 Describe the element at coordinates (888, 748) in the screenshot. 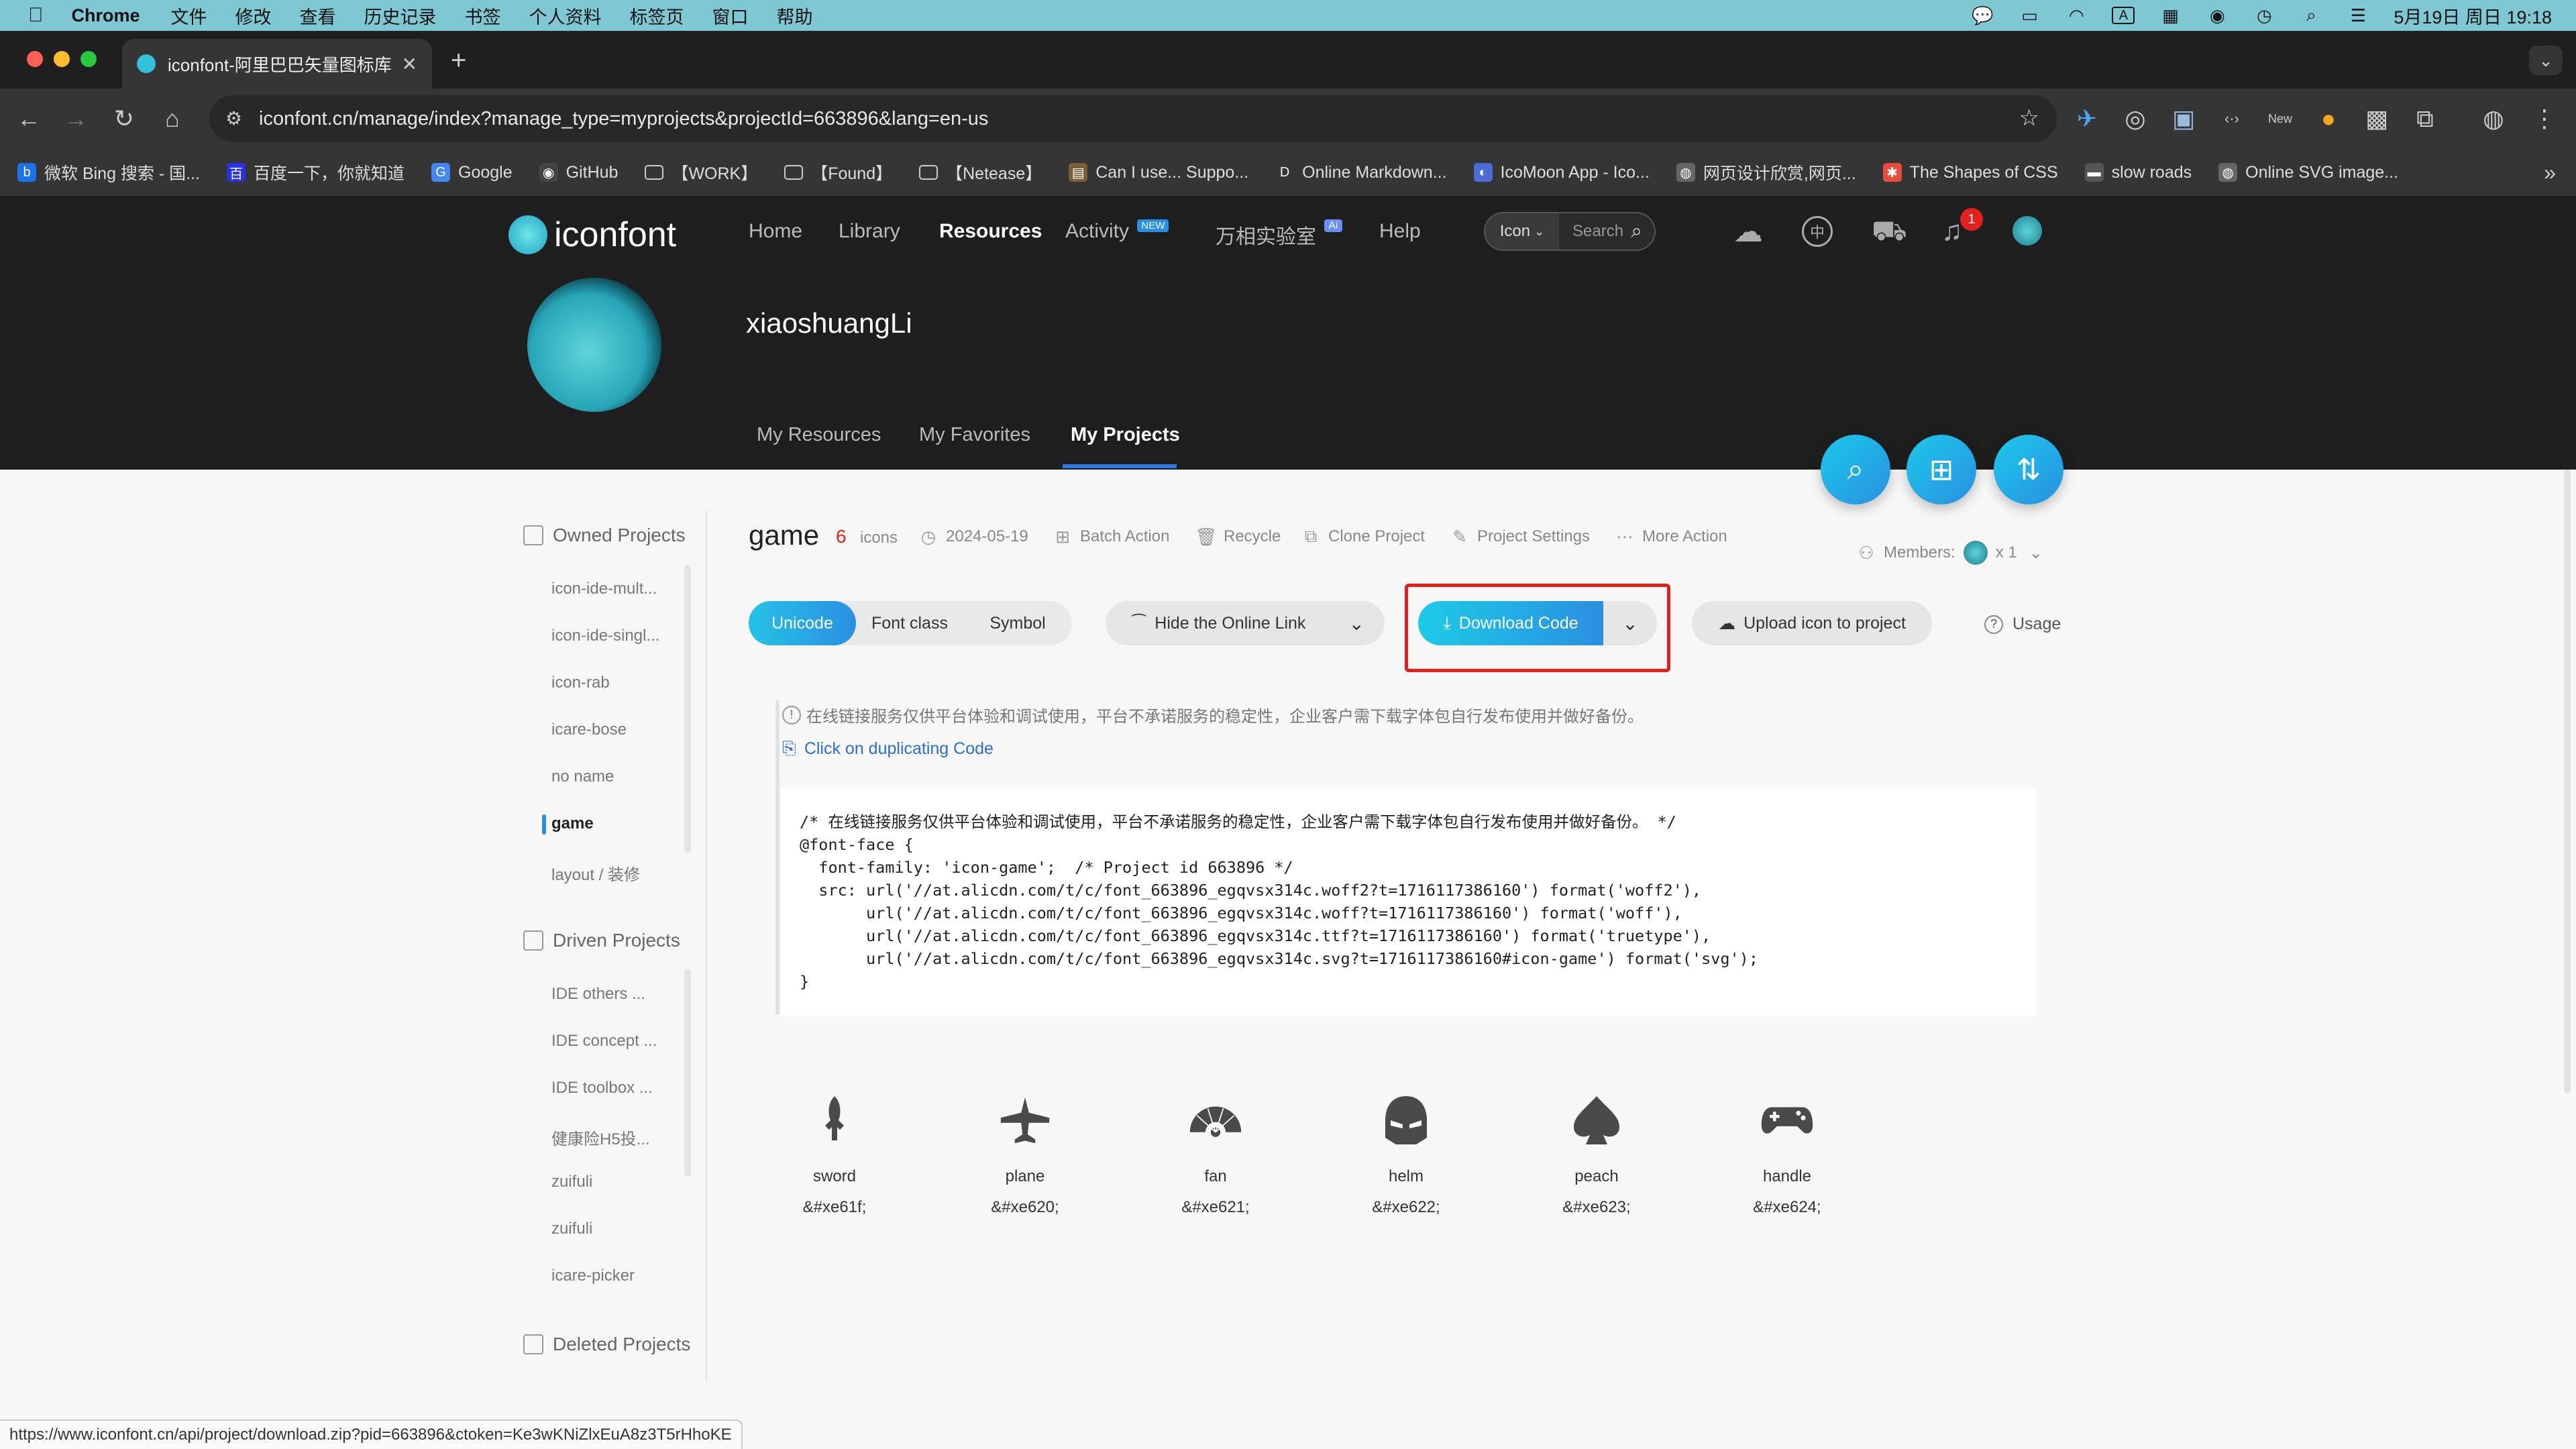

I see `copy-code-link: ⎘ Click on duplicating Code` at that location.